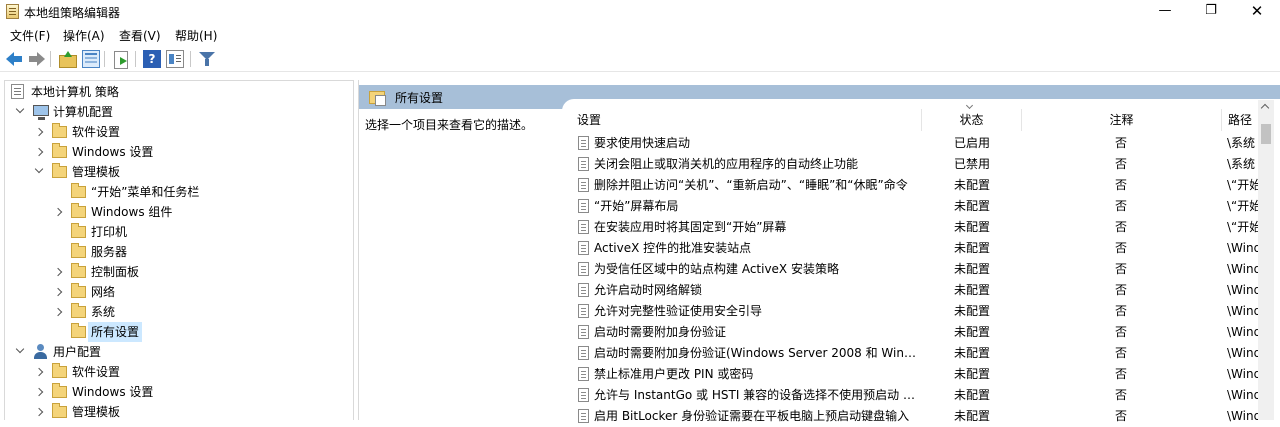  I want to click on tree-item-server: 服务器, so click(119, 252).